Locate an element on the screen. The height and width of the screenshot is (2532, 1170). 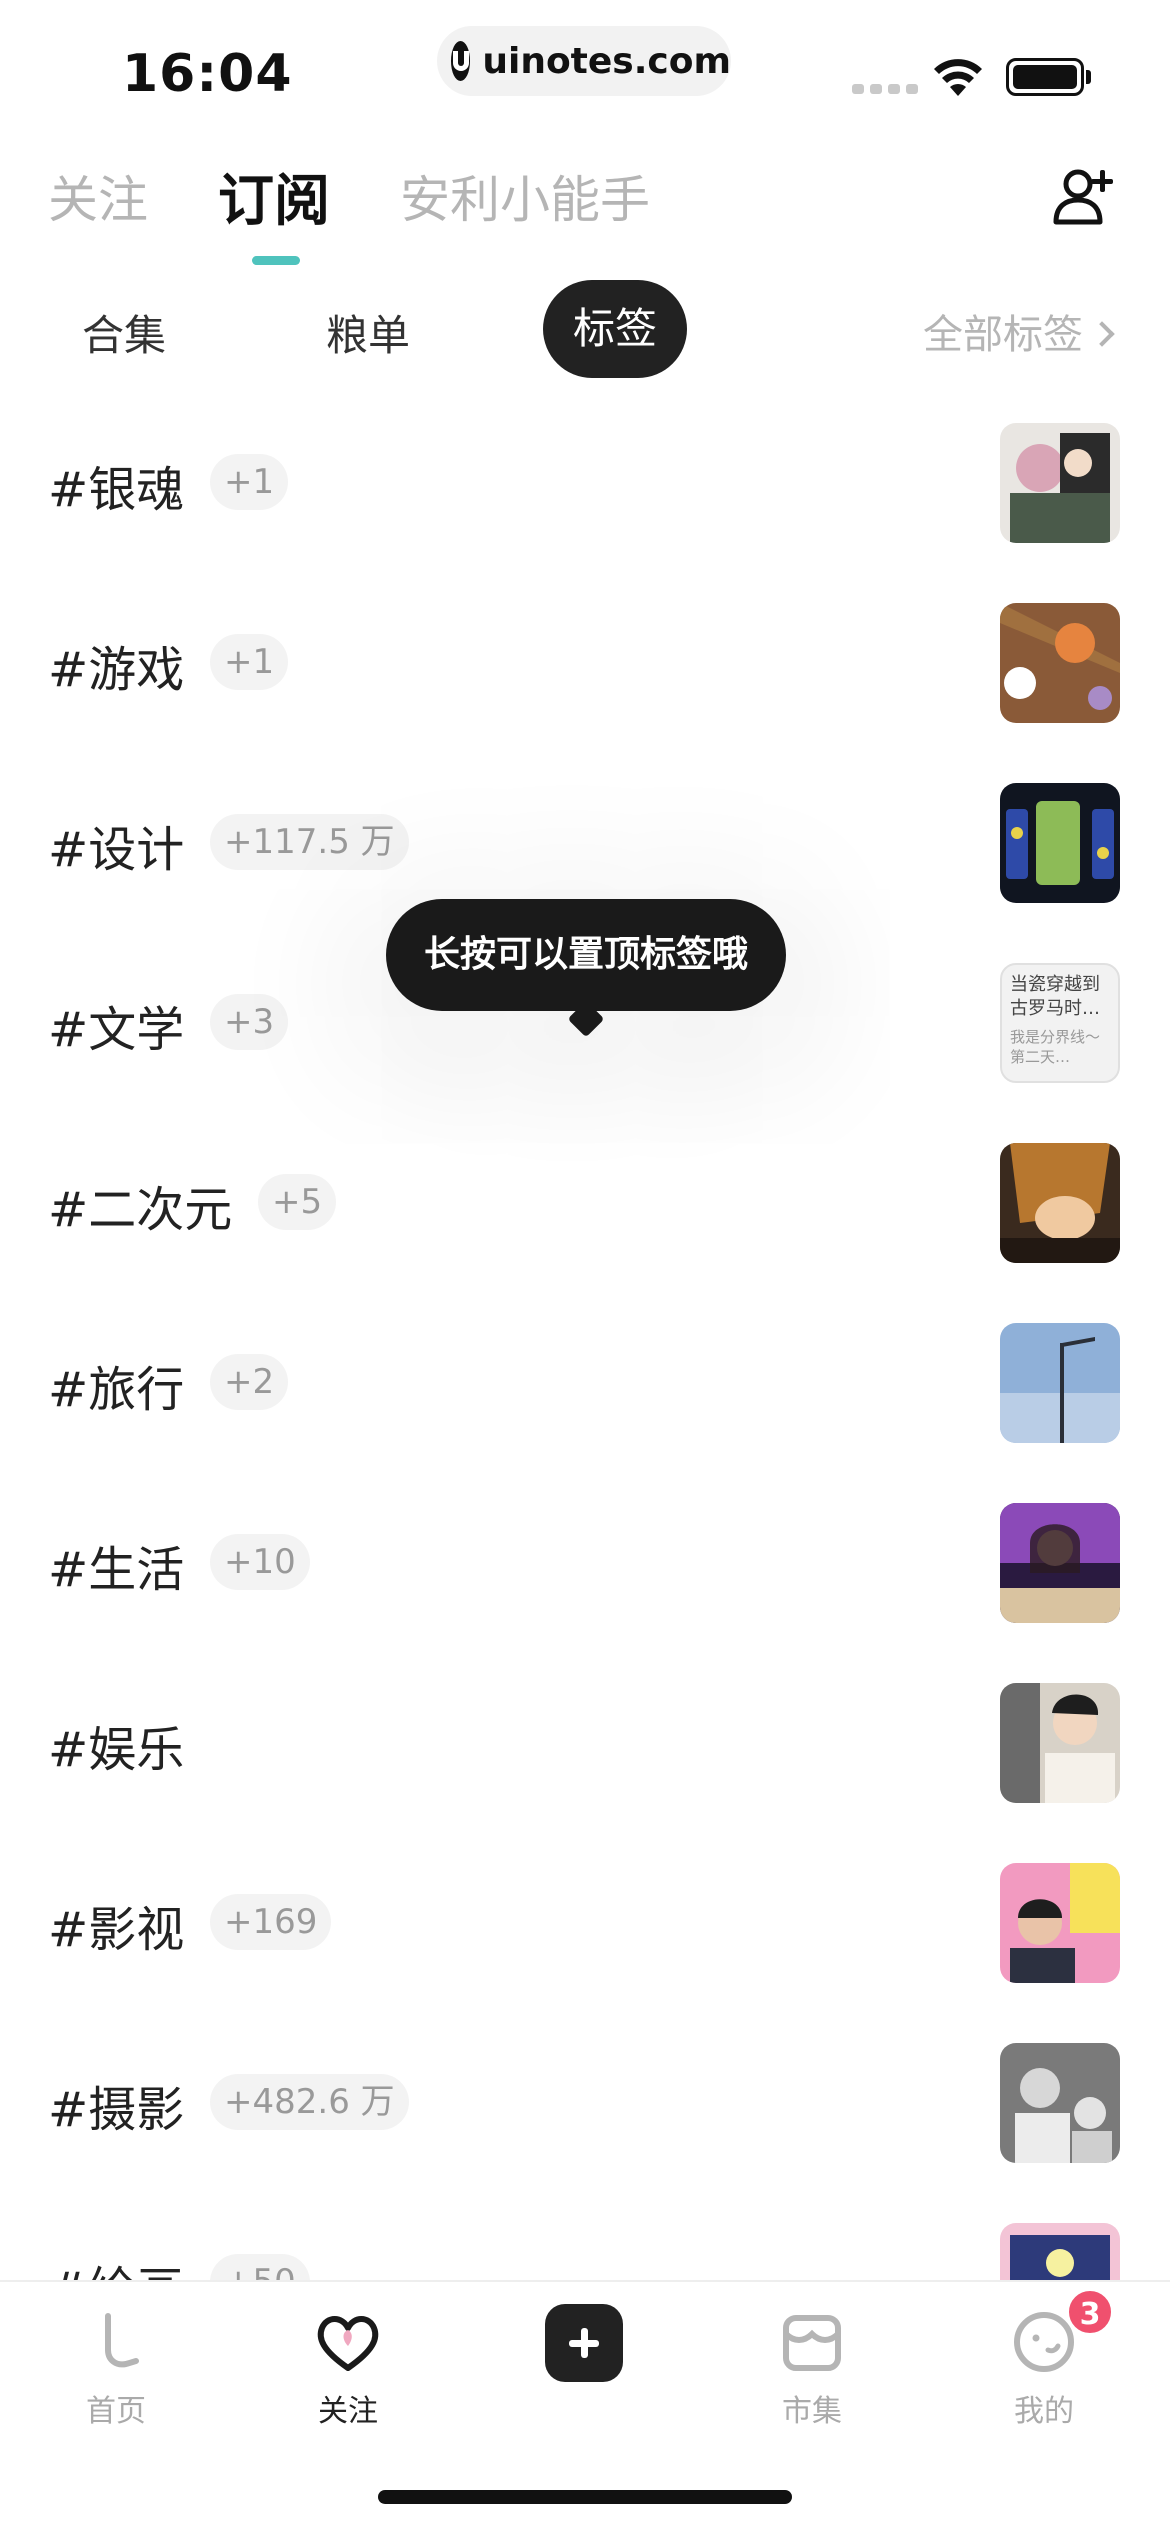
tag-row: #旅行 +2 is located at coordinates (585, 1390).